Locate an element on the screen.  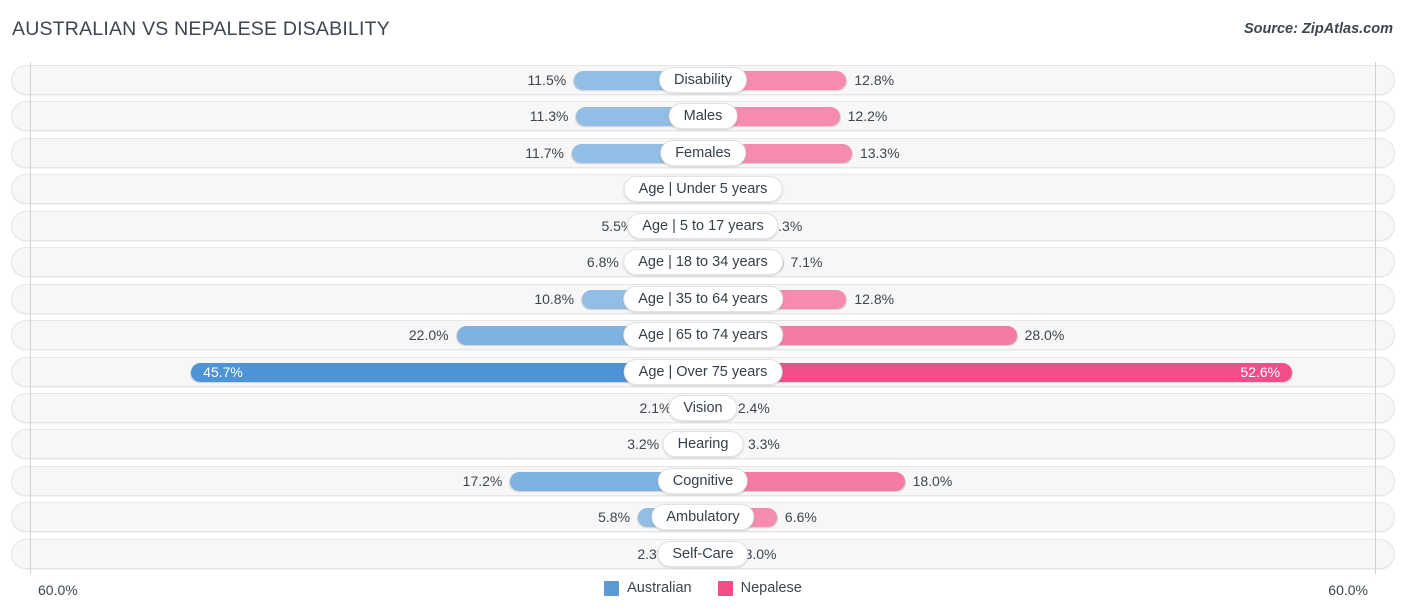
chart-footer: 60.0% 60.0% Australian Nepalese is located at coordinates (703, 594).